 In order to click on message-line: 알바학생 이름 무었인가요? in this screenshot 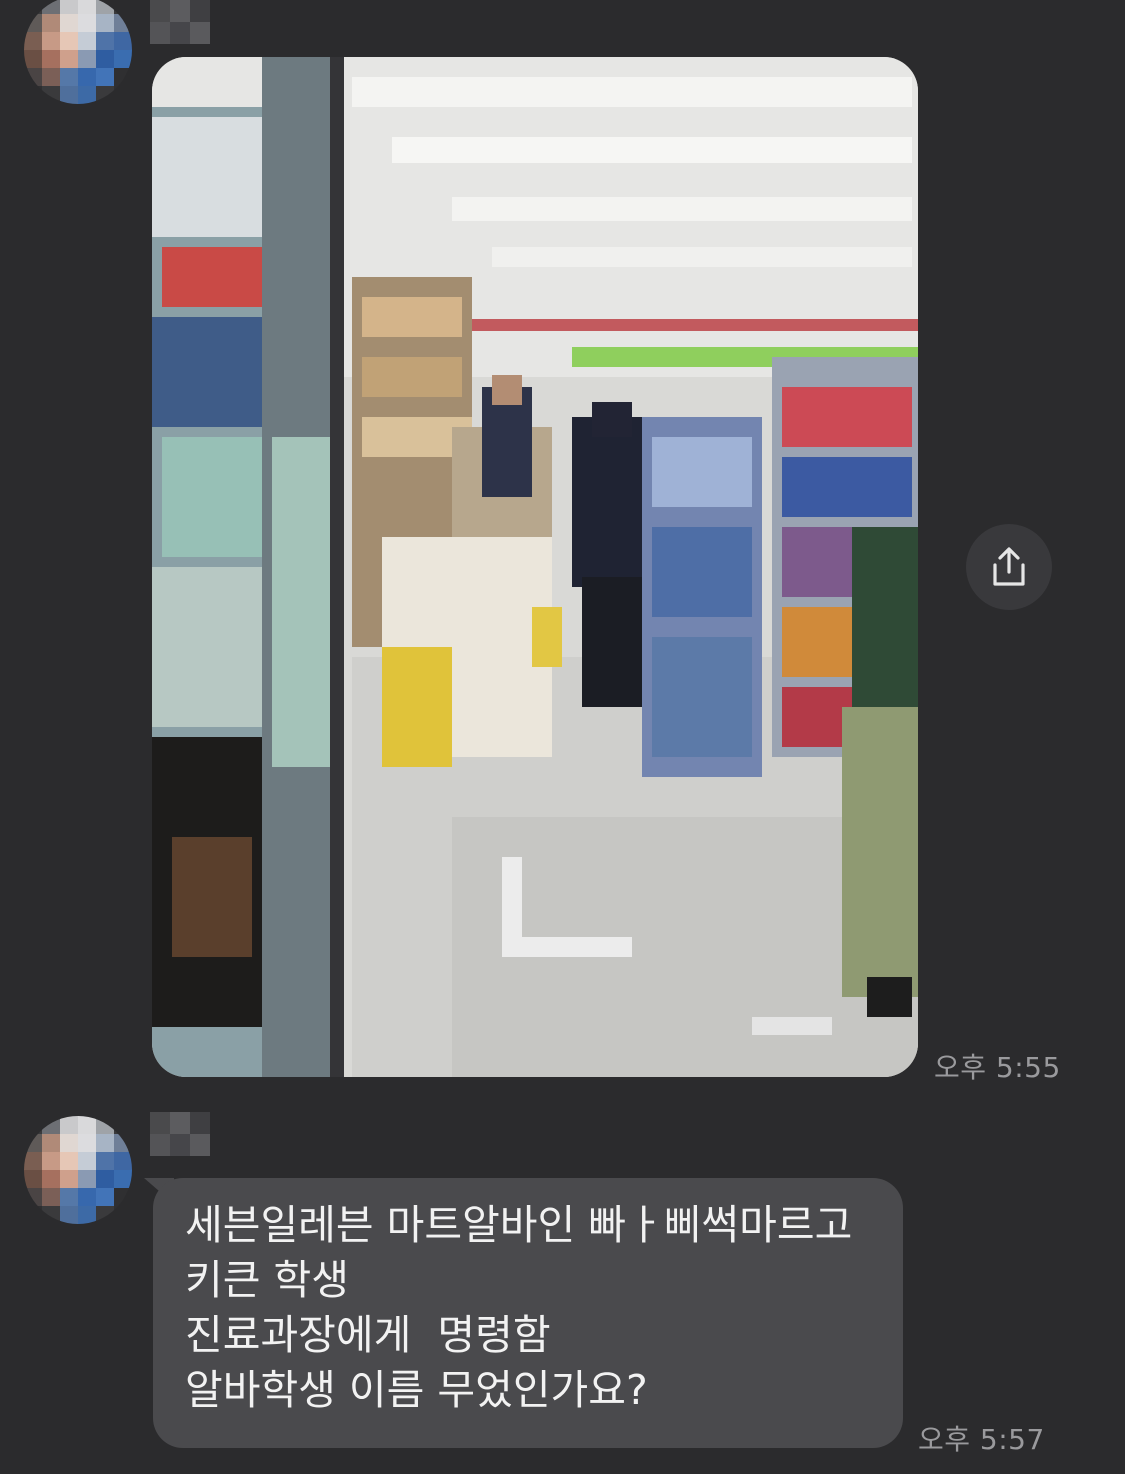, I will do `click(416, 1390)`.